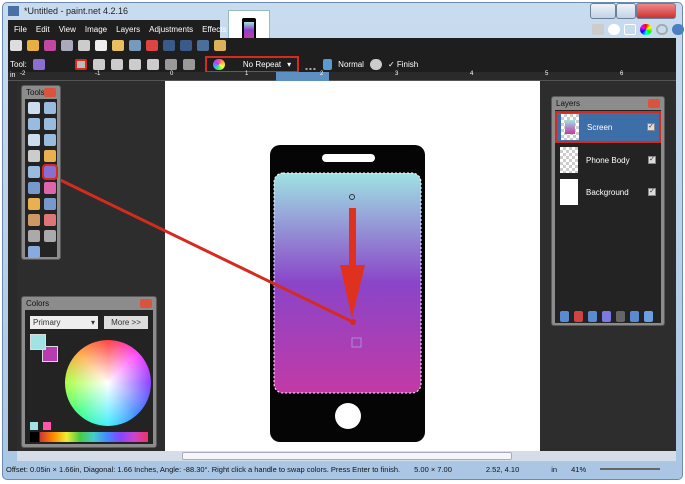  Describe the element at coordinates (578, 316) in the screenshot. I see `delete-layer-icon` at that location.